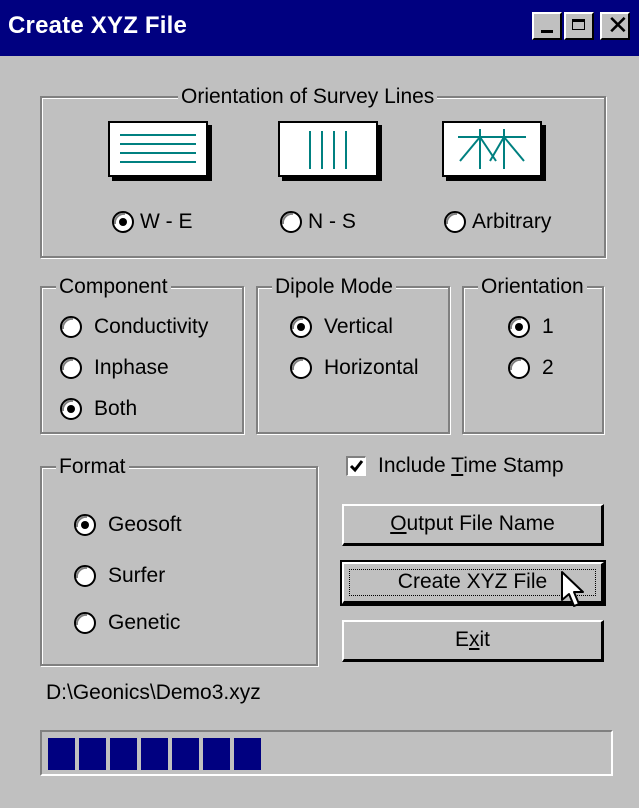  Describe the element at coordinates (166, 221) in the screenshot. I see `radio-w-e-label: W - E` at that location.